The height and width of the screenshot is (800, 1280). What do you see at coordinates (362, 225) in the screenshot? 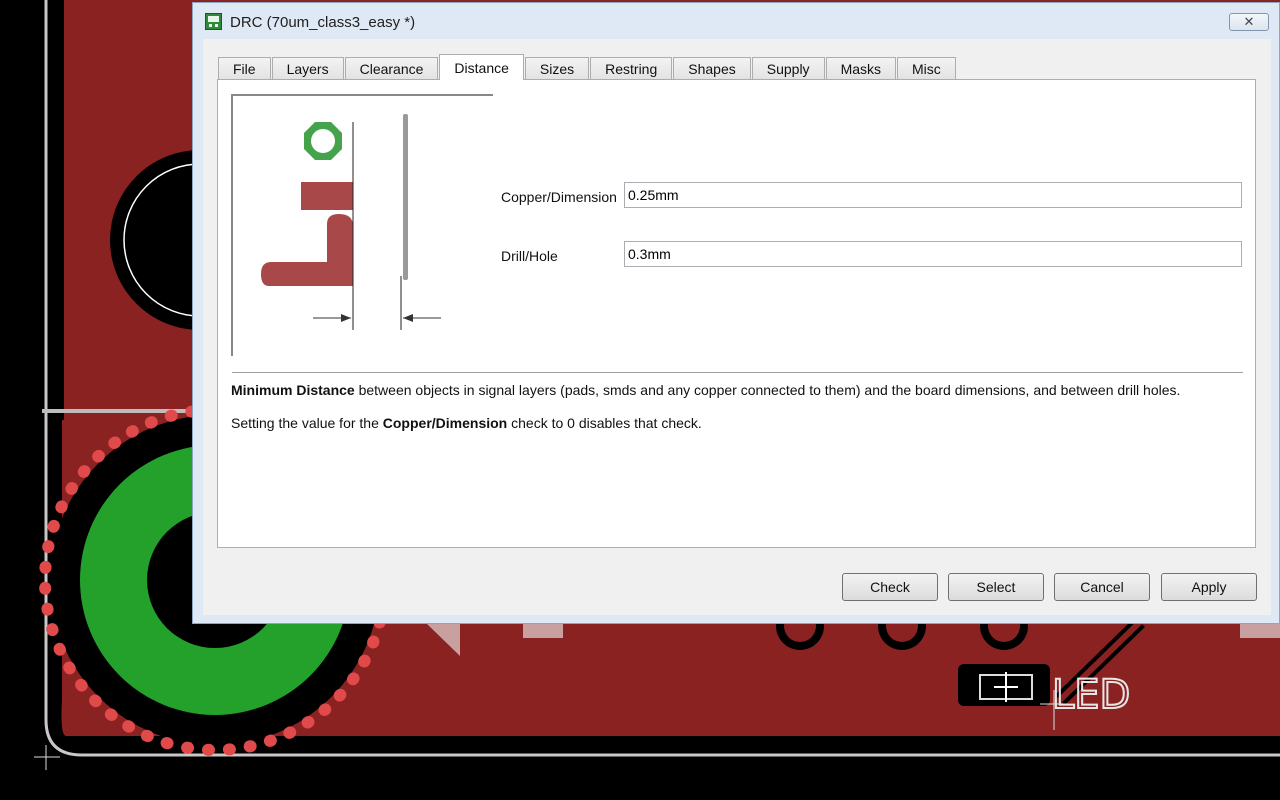
I see `distance-illustration` at bounding box center [362, 225].